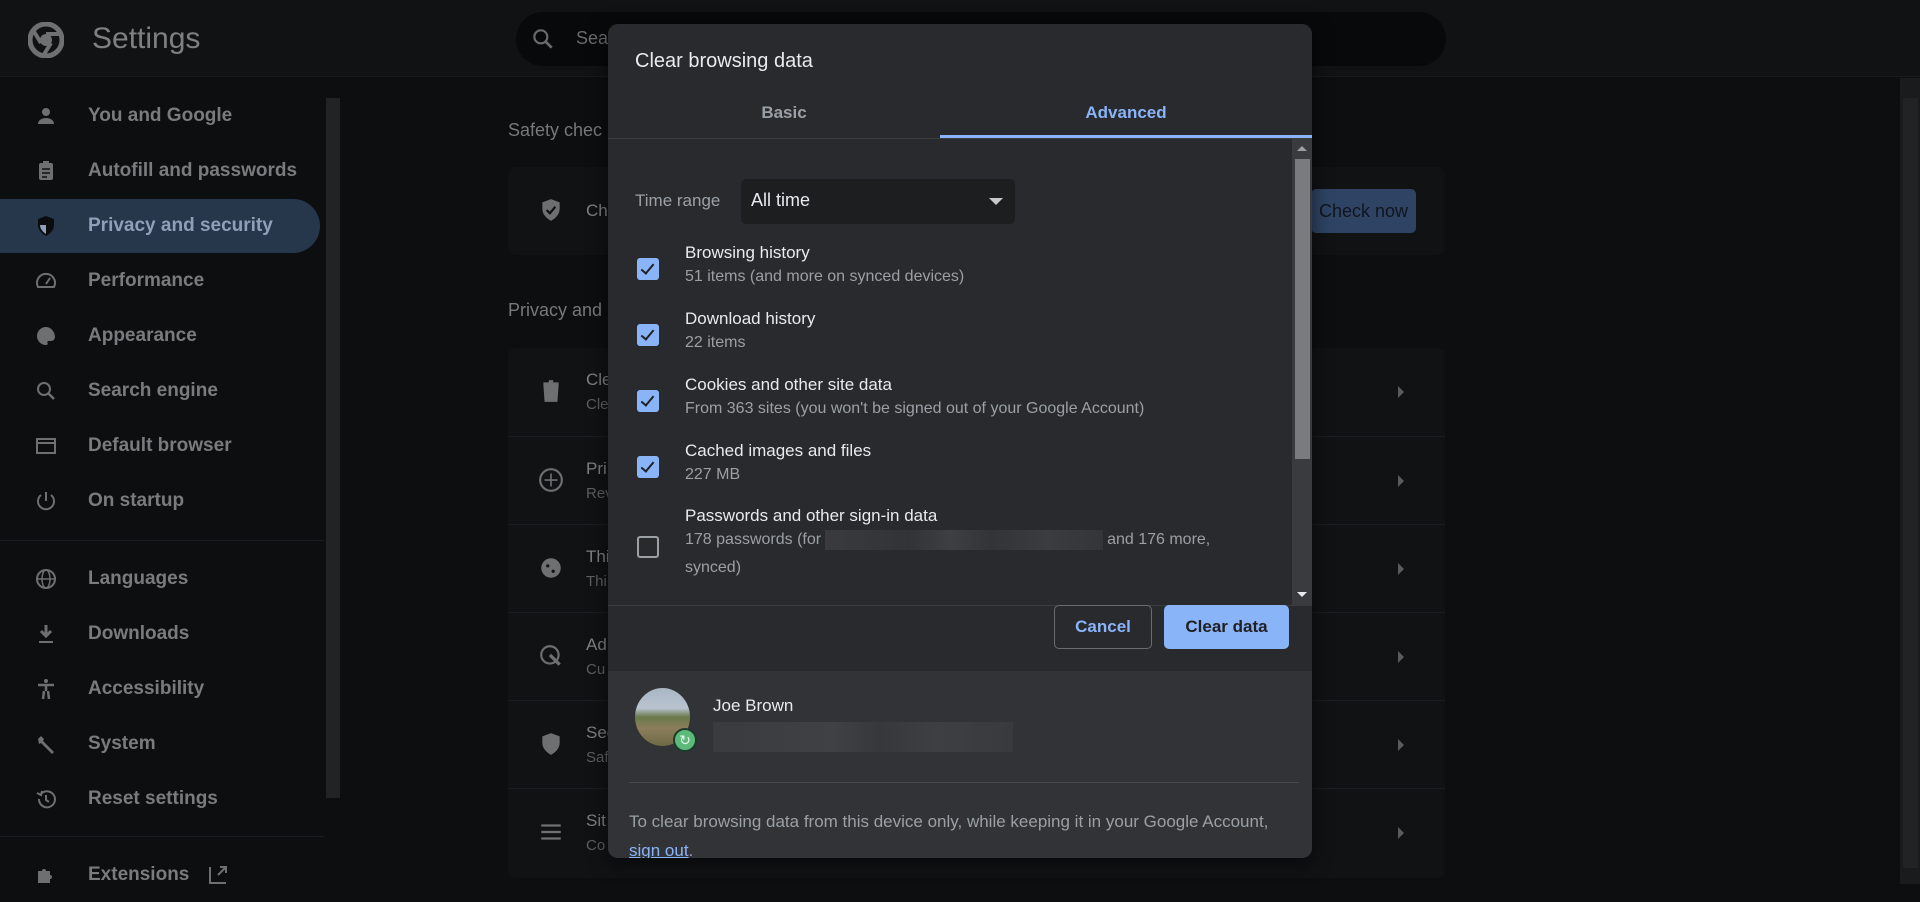  Describe the element at coordinates (713, 474) in the screenshot. I see `option-subtitle: 227 MB` at that location.